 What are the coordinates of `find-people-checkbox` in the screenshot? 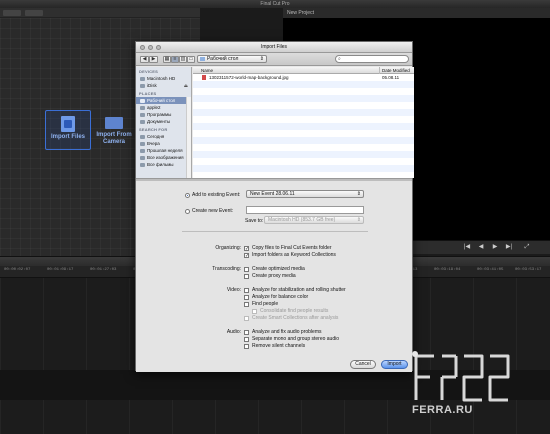 It's located at (246, 304).